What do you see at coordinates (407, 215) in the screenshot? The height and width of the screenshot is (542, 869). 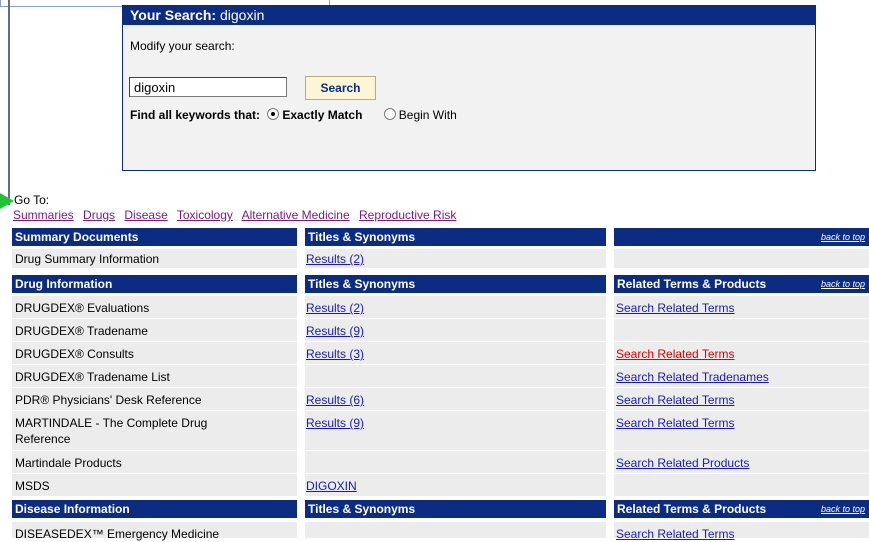 I see `goto-reproductive-risk-link: Reproductive Risk` at bounding box center [407, 215].